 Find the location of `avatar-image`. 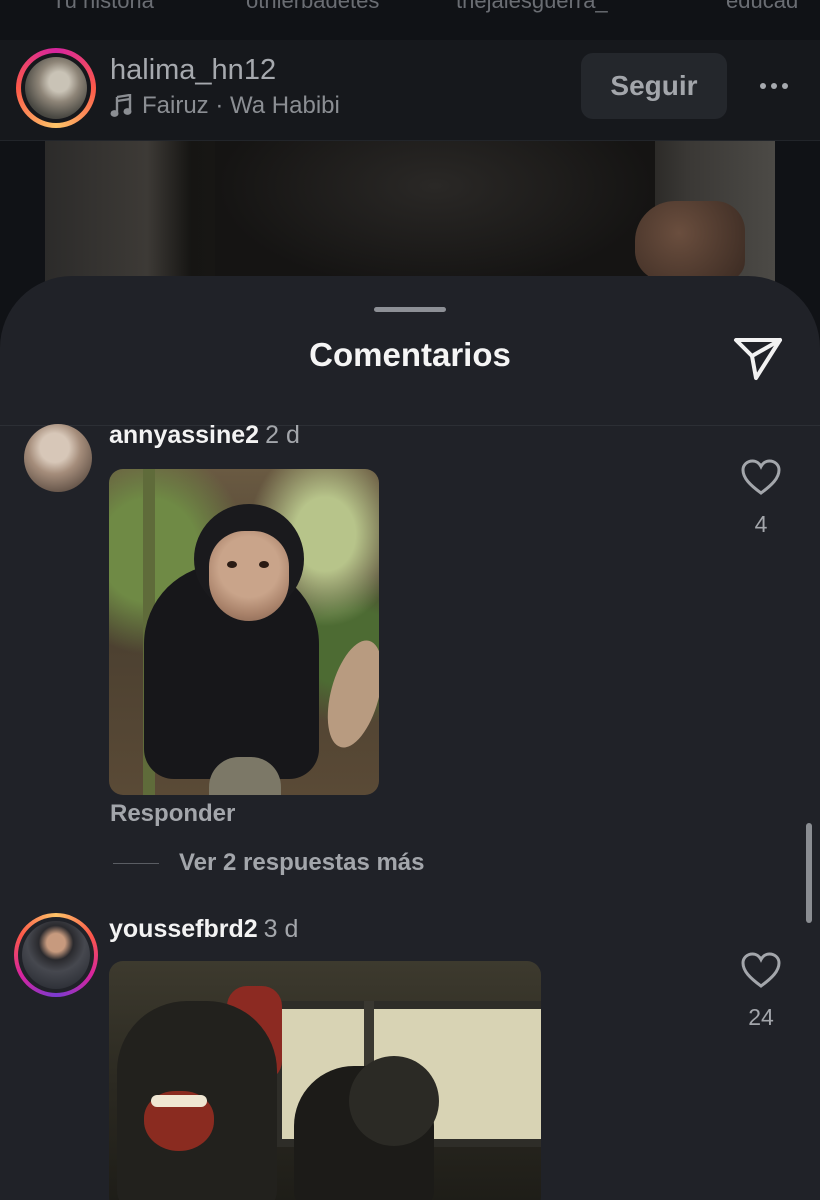

avatar-image is located at coordinates (56, 88).